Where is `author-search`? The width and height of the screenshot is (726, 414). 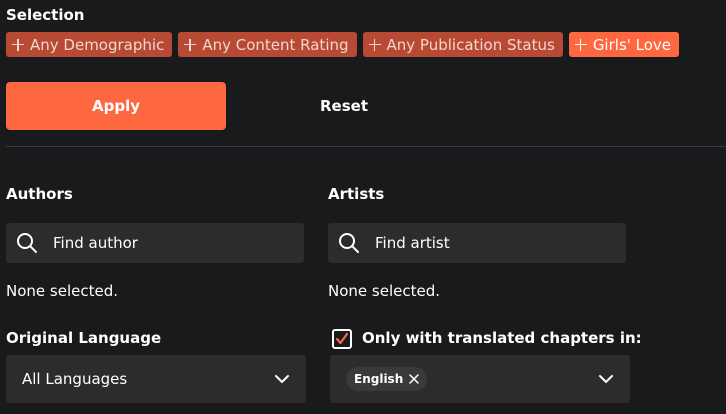 author-search is located at coordinates (155, 243).